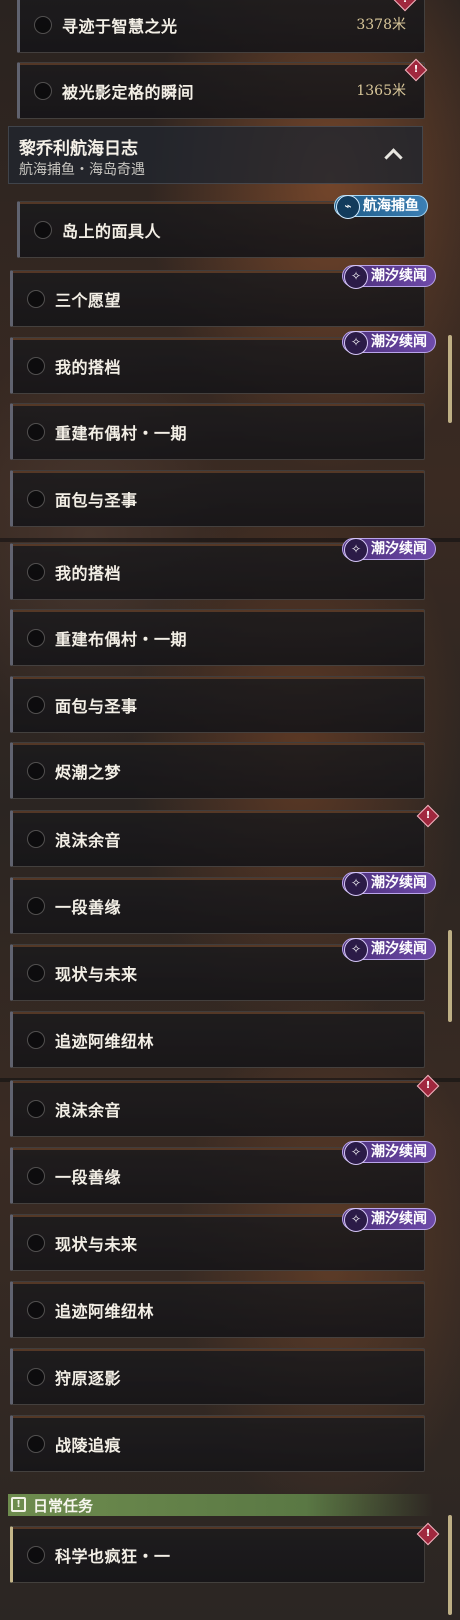  What do you see at coordinates (88, 1445) in the screenshot?
I see `quest-label: 战陵追痕` at bounding box center [88, 1445].